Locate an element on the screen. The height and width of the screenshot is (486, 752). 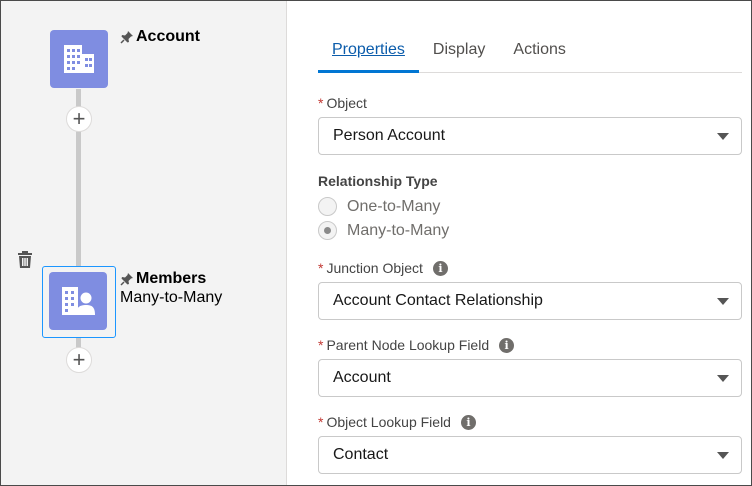
parent-lookup-select: Account is located at coordinates (530, 378).